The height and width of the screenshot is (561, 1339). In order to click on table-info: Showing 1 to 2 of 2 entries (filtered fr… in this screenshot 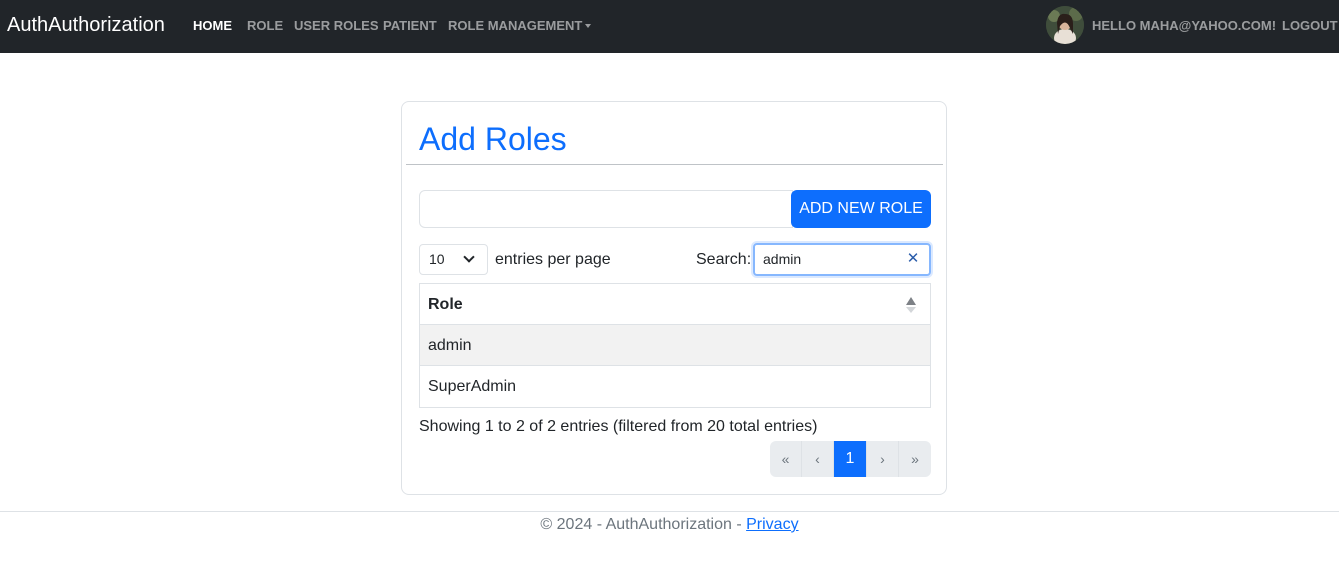, I will do `click(618, 426)`.